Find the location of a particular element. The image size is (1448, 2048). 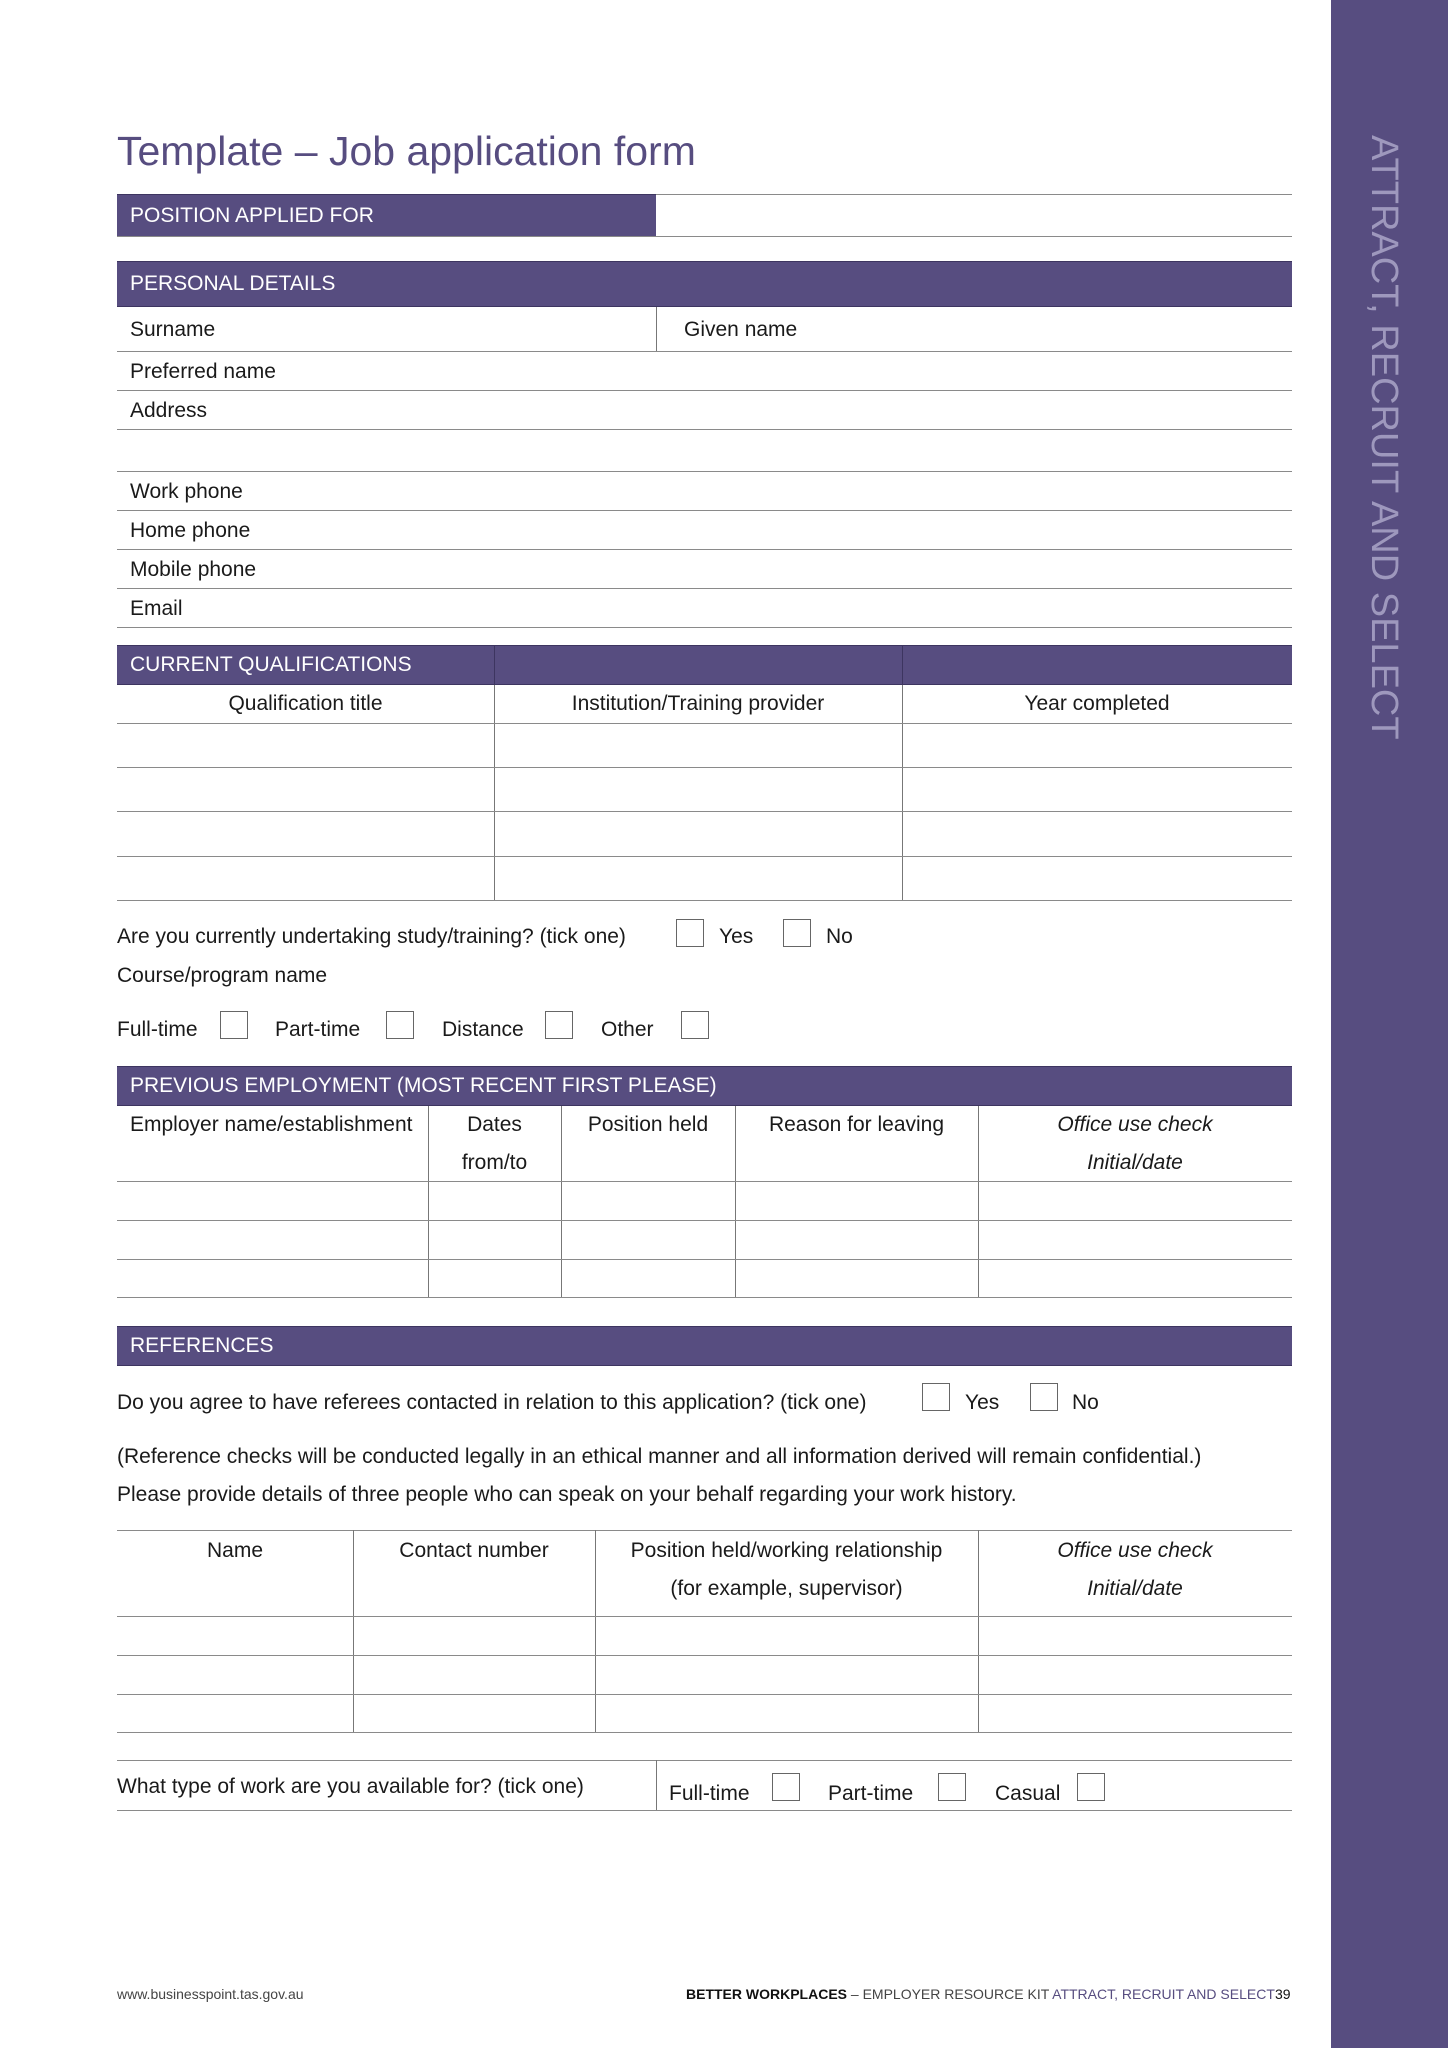

section-title: REFERENCES is located at coordinates (202, 1345).